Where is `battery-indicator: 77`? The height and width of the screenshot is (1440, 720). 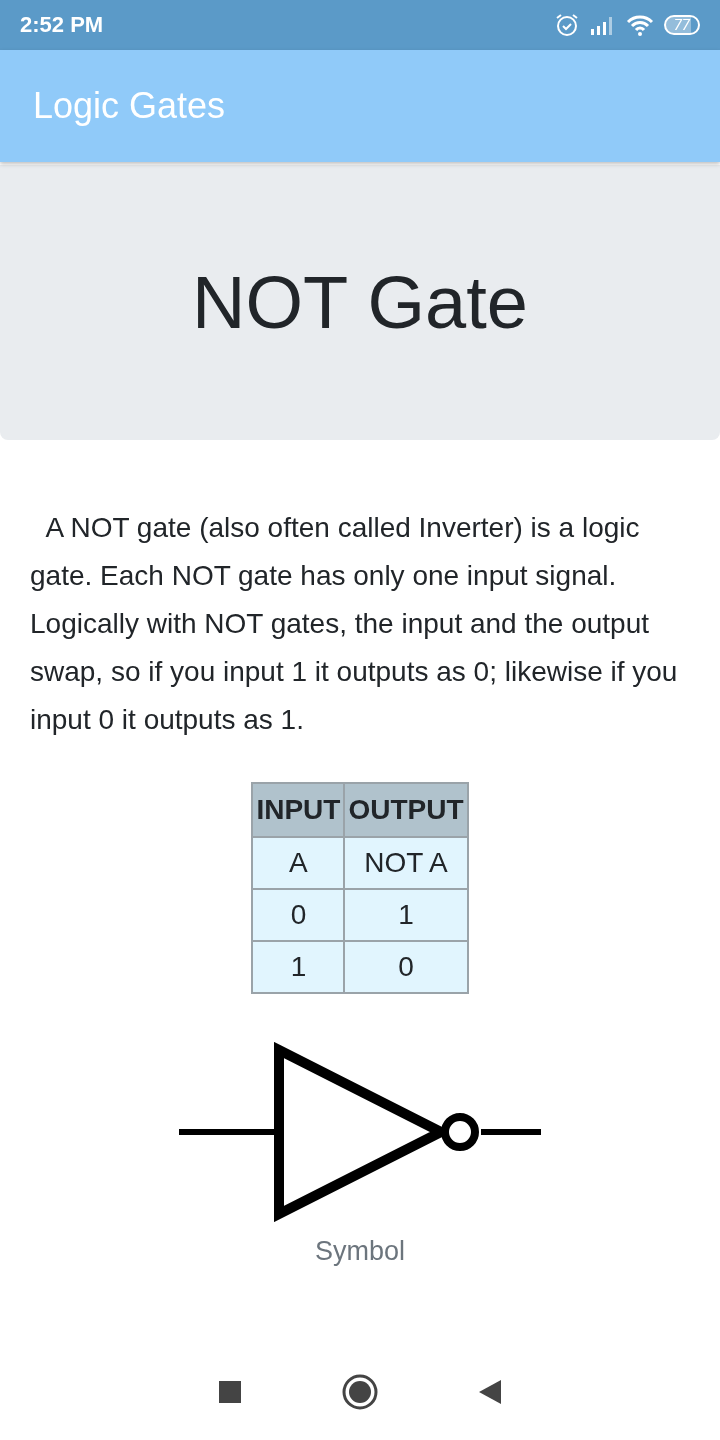
battery-indicator: 77 is located at coordinates (681, 25).